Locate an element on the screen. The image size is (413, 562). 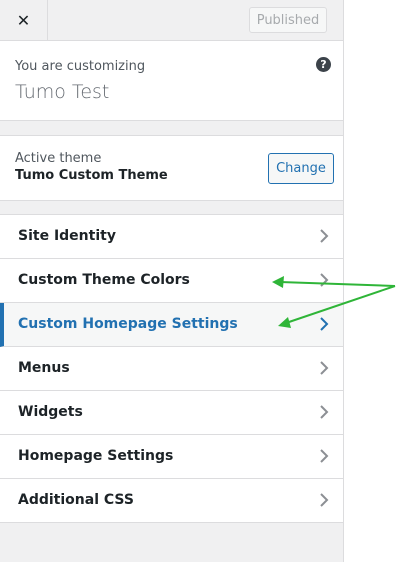
section-custom-theme-colors: Custom Theme Colors is located at coordinates (171, 281).